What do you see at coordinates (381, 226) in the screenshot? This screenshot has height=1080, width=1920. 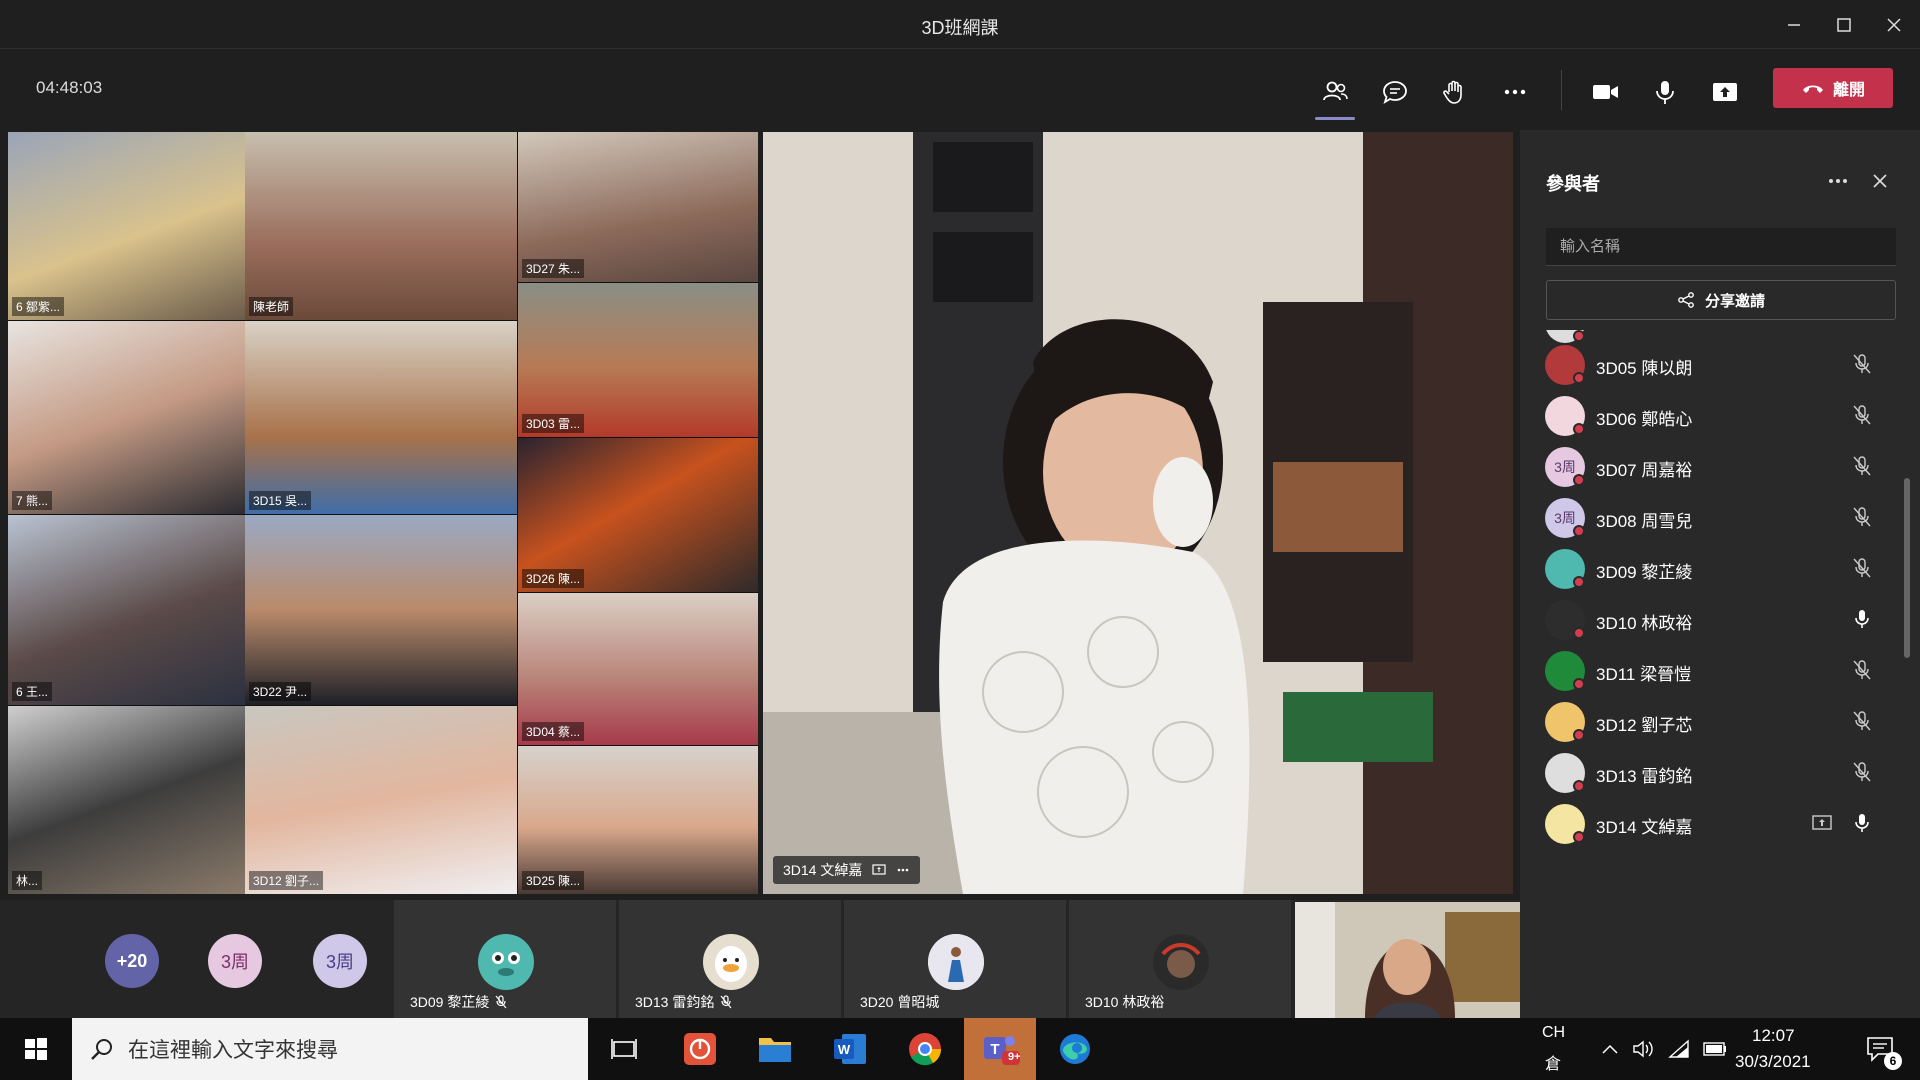 I see `video-tile: 陳老師` at bounding box center [381, 226].